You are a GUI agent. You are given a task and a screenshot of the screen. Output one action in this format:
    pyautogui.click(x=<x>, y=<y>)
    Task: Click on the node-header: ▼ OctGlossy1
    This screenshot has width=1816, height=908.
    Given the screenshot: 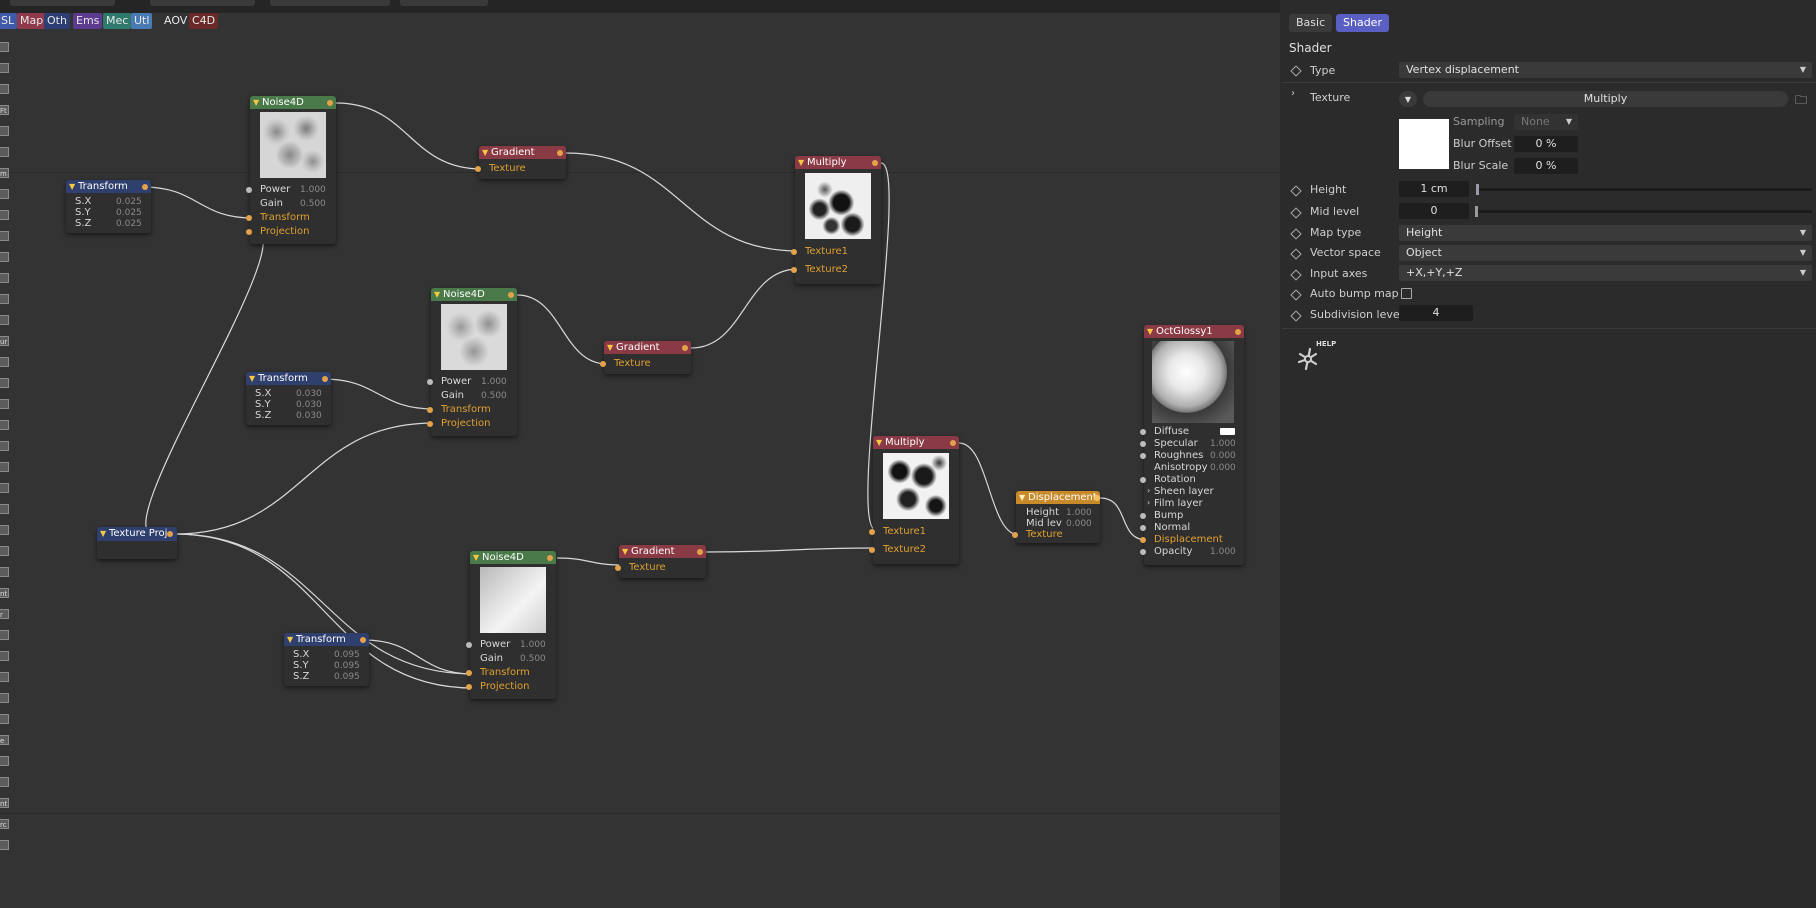 What is the action you would take?
    pyautogui.click(x=1194, y=331)
    